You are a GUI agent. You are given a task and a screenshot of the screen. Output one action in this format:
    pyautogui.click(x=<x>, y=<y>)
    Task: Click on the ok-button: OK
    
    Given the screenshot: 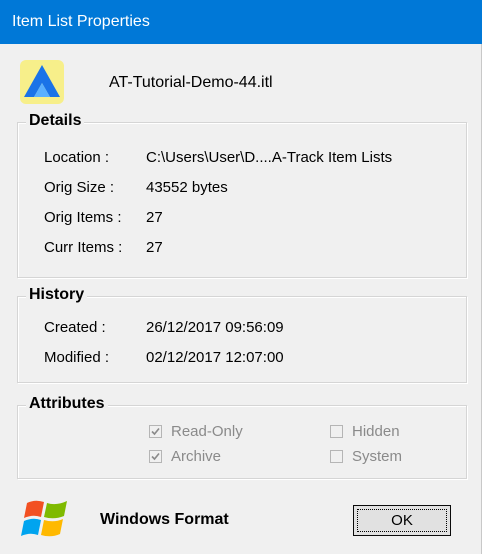 What is the action you would take?
    pyautogui.click(x=402, y=520)
    